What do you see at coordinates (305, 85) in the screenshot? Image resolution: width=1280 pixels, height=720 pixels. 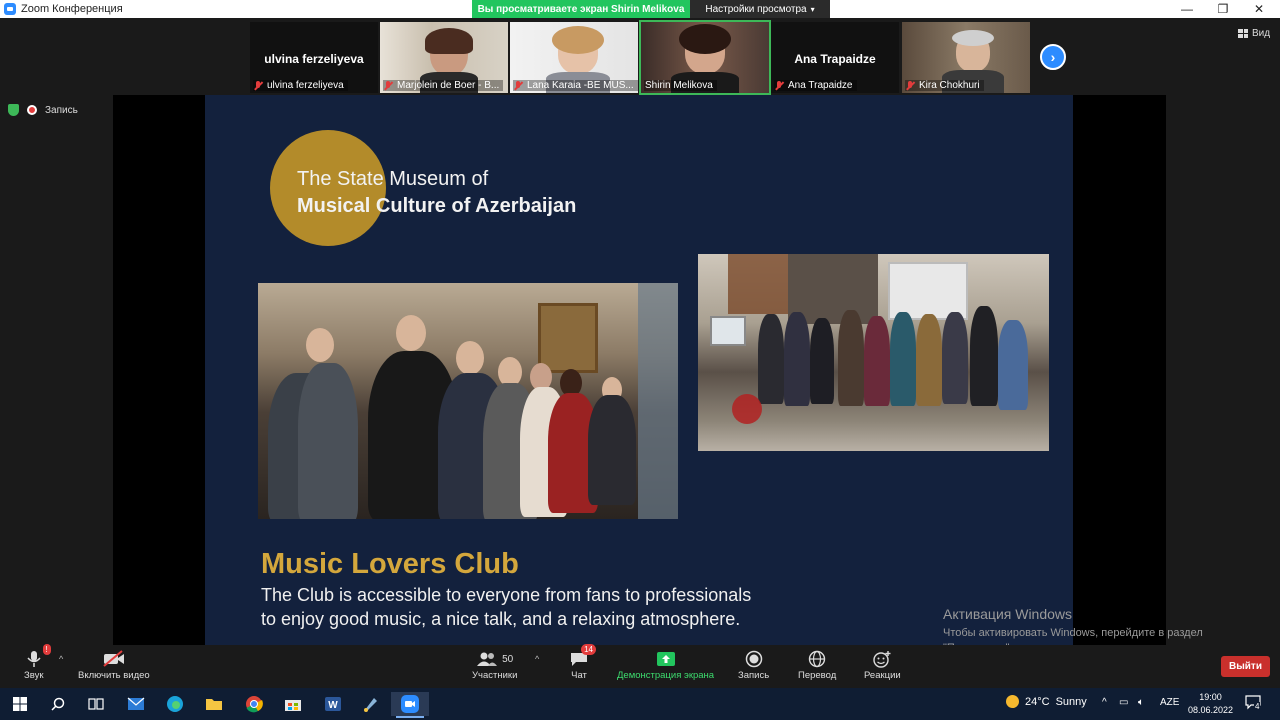 I see `participant-name: ulvina ferzeliyeva` at bounding box center [305, 85].